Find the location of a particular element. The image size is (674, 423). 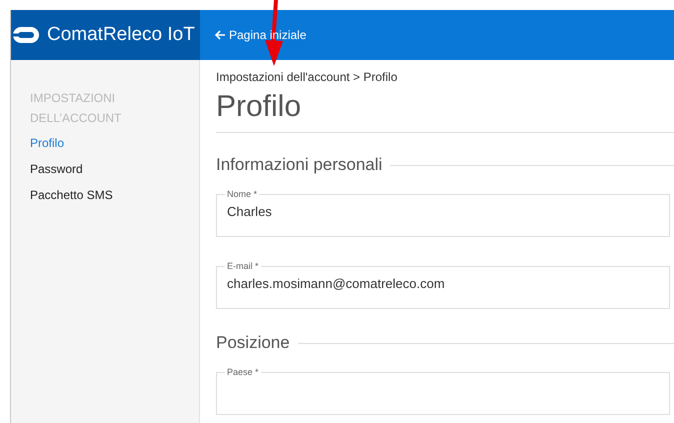

brand-name: ComatReleco IoT is located at coordinates (121, 35).